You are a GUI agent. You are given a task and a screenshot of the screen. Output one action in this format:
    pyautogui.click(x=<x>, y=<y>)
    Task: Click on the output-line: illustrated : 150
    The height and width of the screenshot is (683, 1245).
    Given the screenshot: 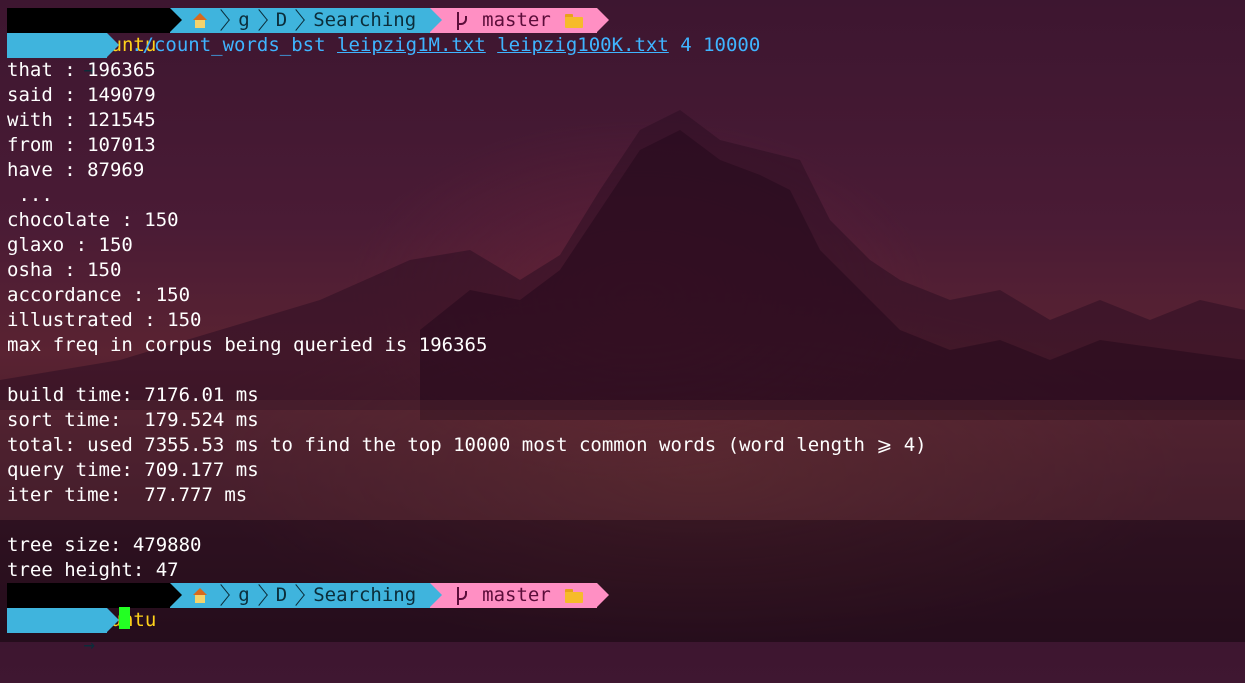 What is the action you would take?
    pyautogui.click(x=104, y=320)
    